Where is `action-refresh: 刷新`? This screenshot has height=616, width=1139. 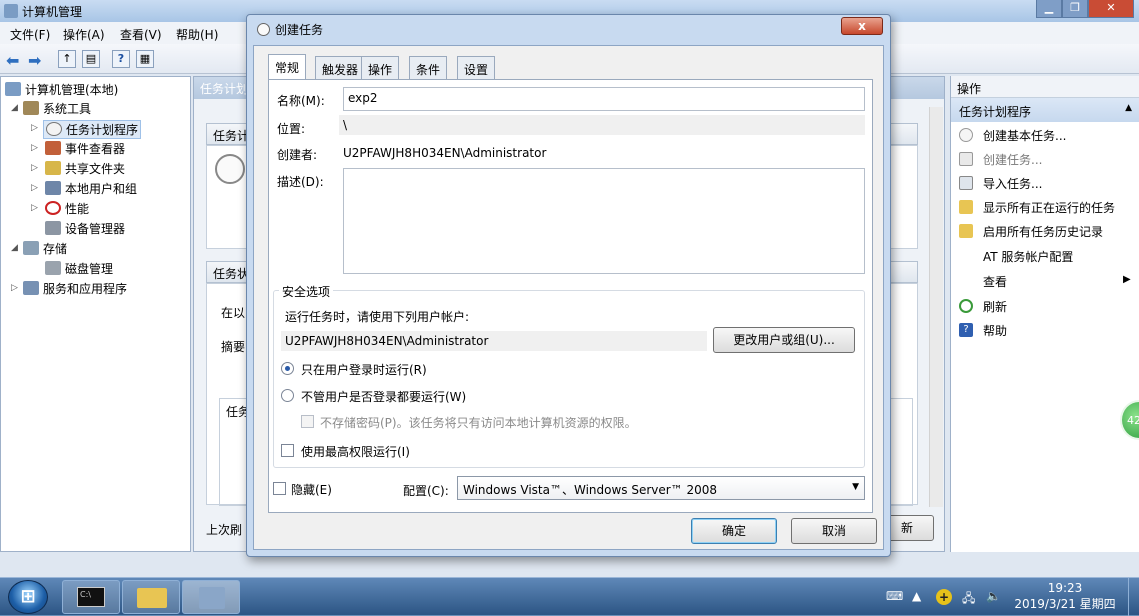
action-refresh: 刷新 is located at coordinates (995, 306).